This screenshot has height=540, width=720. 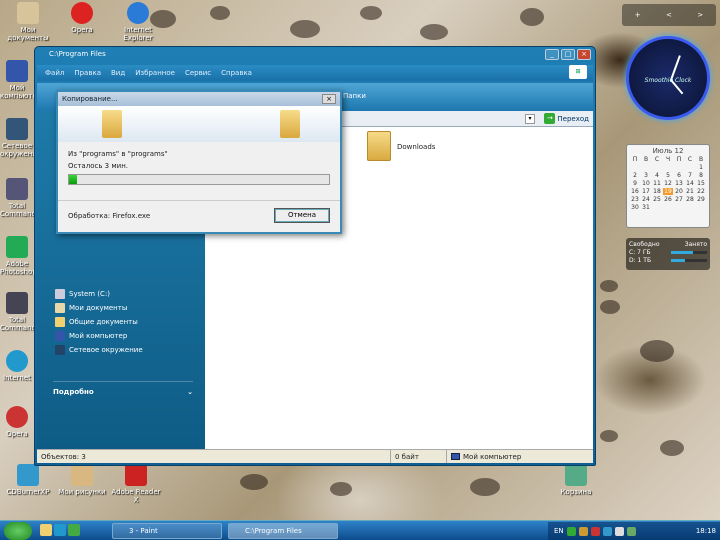 I want to click on menu-view: Вид, so click(x=118, y=73).